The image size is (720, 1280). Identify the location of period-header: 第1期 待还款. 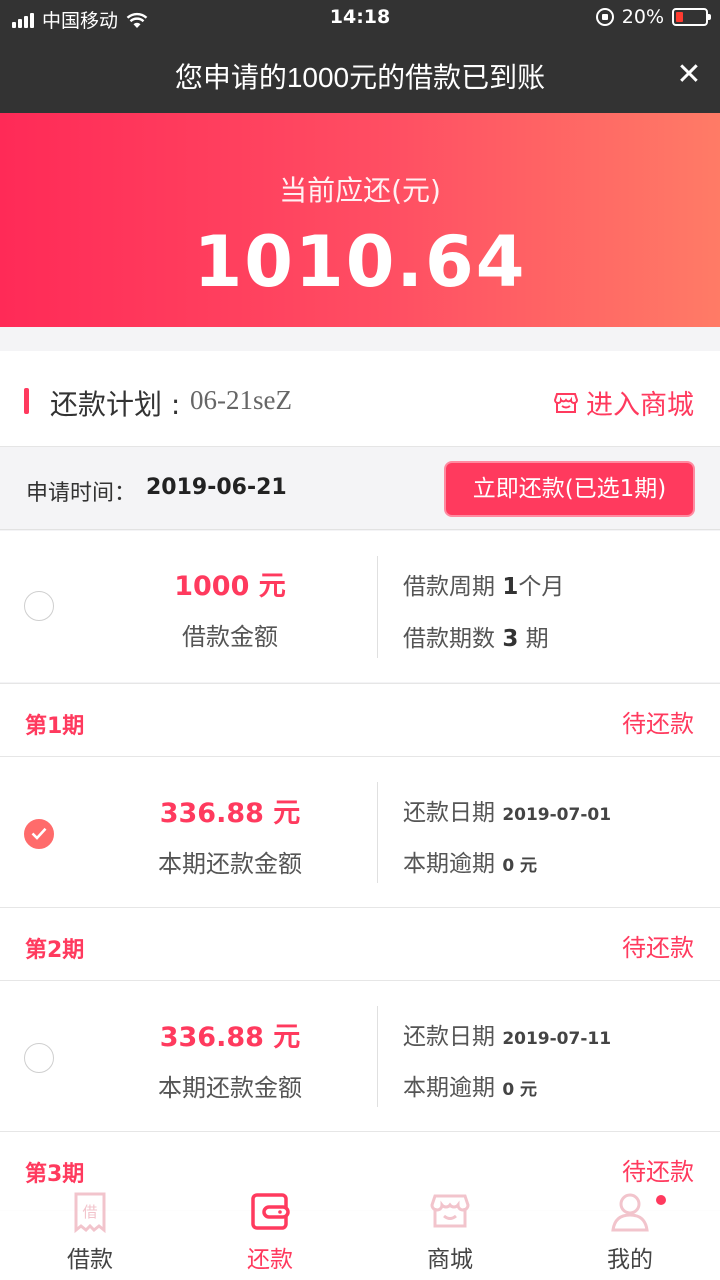
(360, 720).